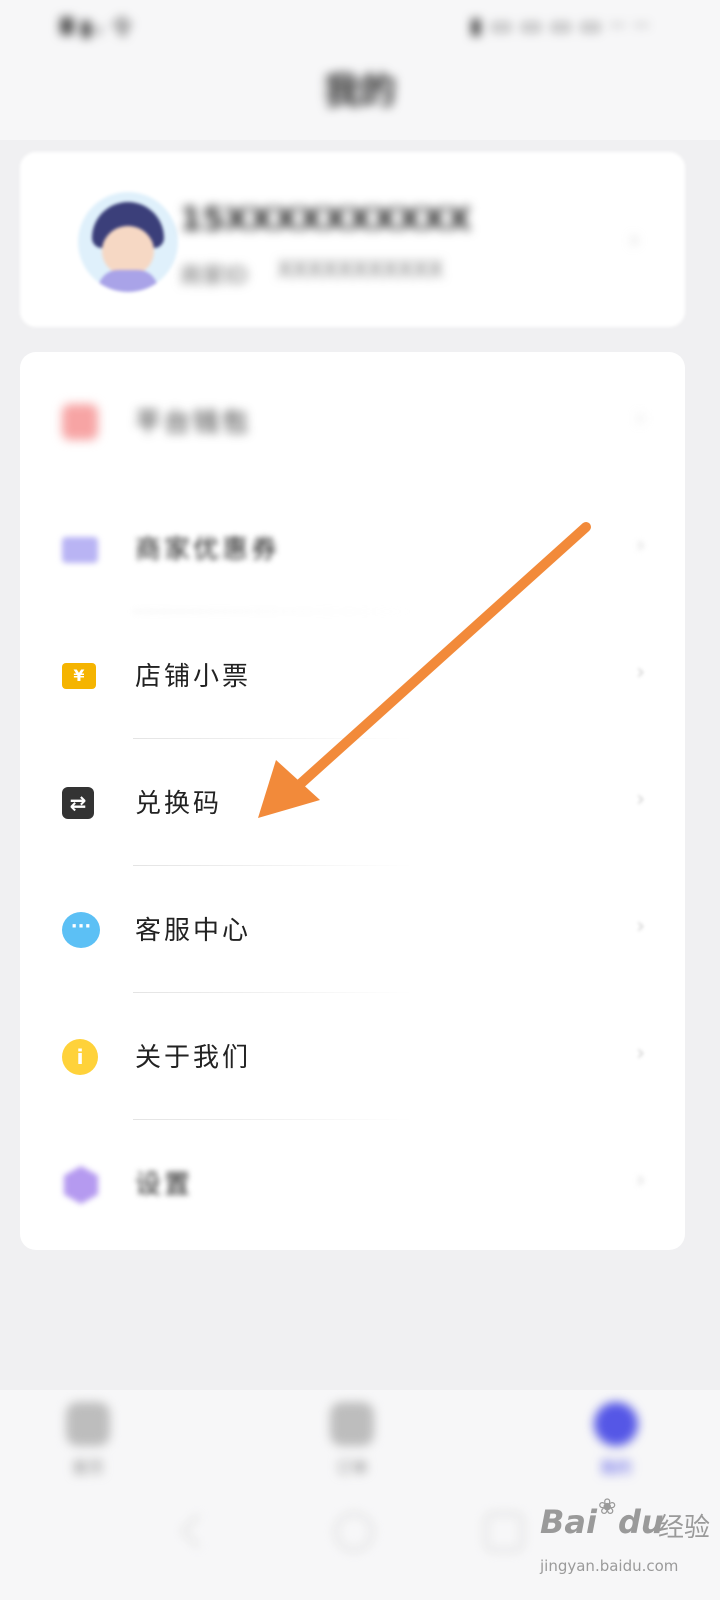 This screenshot has height=1600, width=720. What do you see at coordinates (81, 930) in the screenshot?
I see `chat-bubble-icon: ···` at bounding box center [81, 930].